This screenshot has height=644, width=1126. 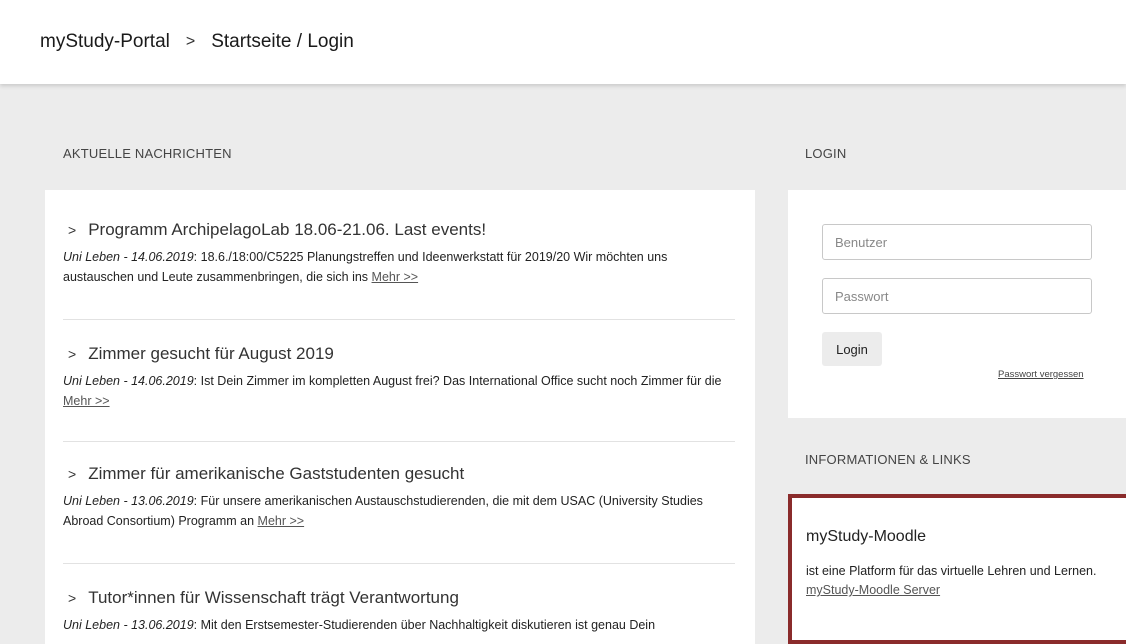 I want to click on info-card-title: myStudy-Moodle, so click(x=866, y=536).